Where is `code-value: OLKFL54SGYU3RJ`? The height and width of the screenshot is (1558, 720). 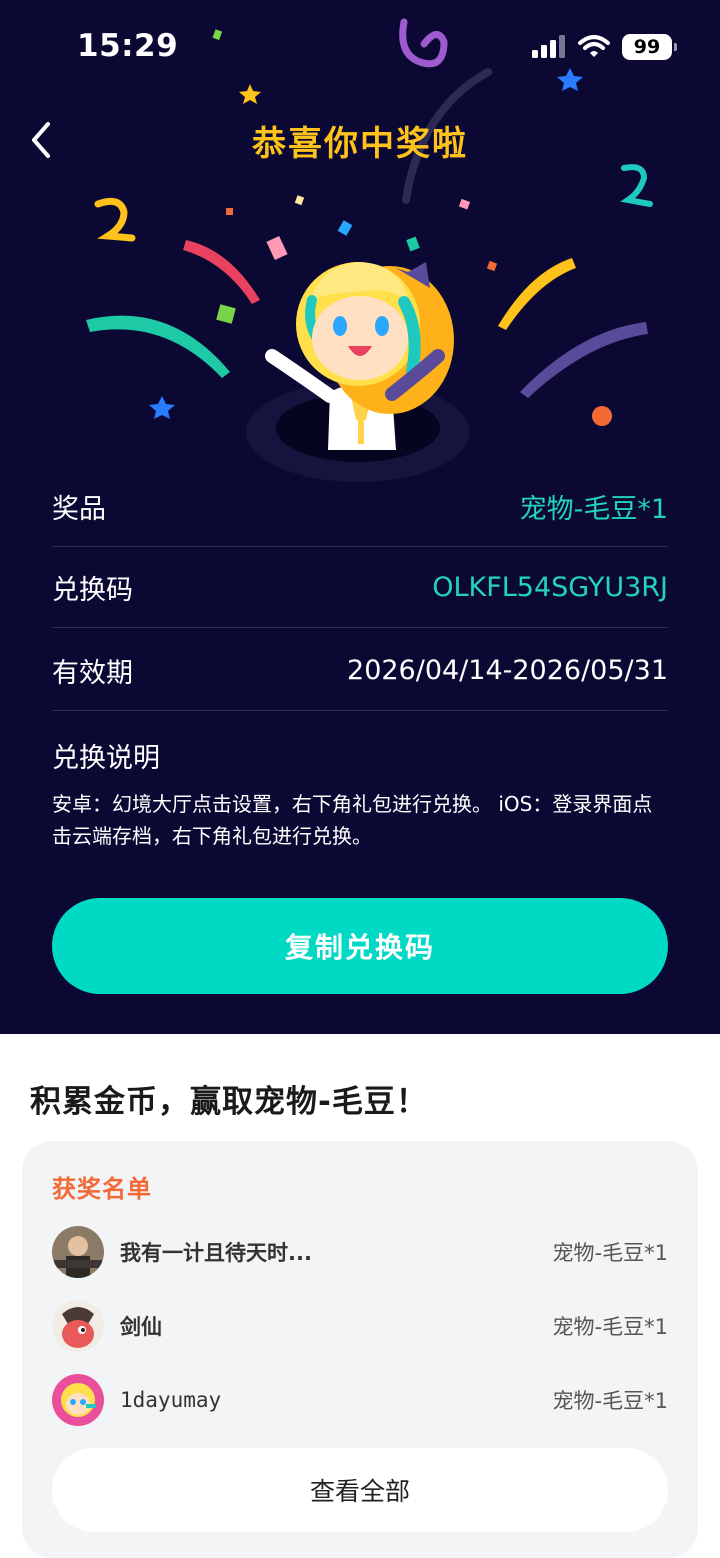 code-value: OLKFL54SGYU3RJ is located at coordinates (550, 587).